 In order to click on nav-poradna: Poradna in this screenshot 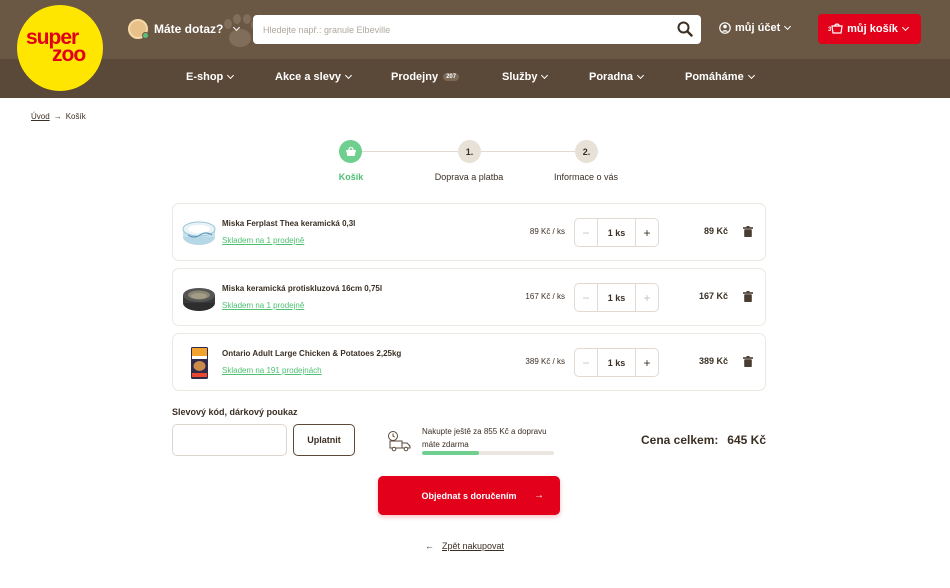, I will do `click(617, 77)`.